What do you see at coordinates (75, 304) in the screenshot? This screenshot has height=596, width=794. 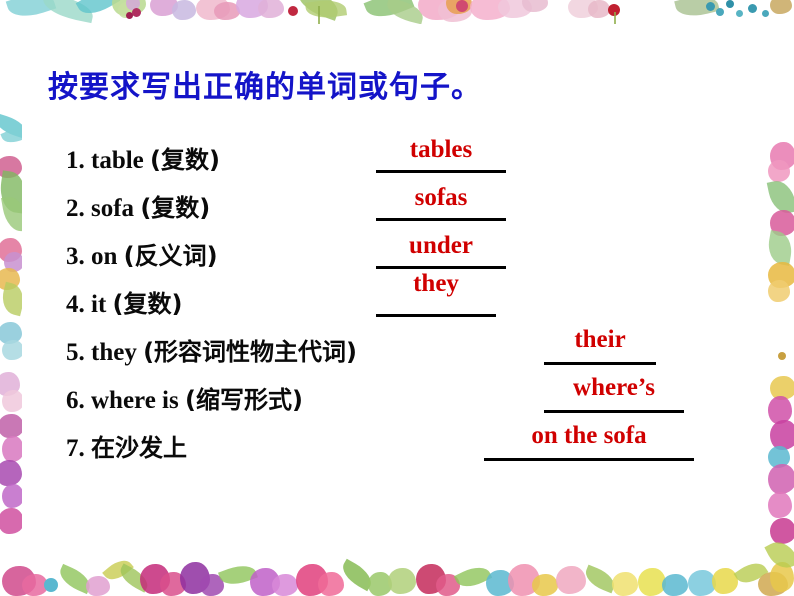 I see `question-number: 4.` at bounding box center [75, 304].